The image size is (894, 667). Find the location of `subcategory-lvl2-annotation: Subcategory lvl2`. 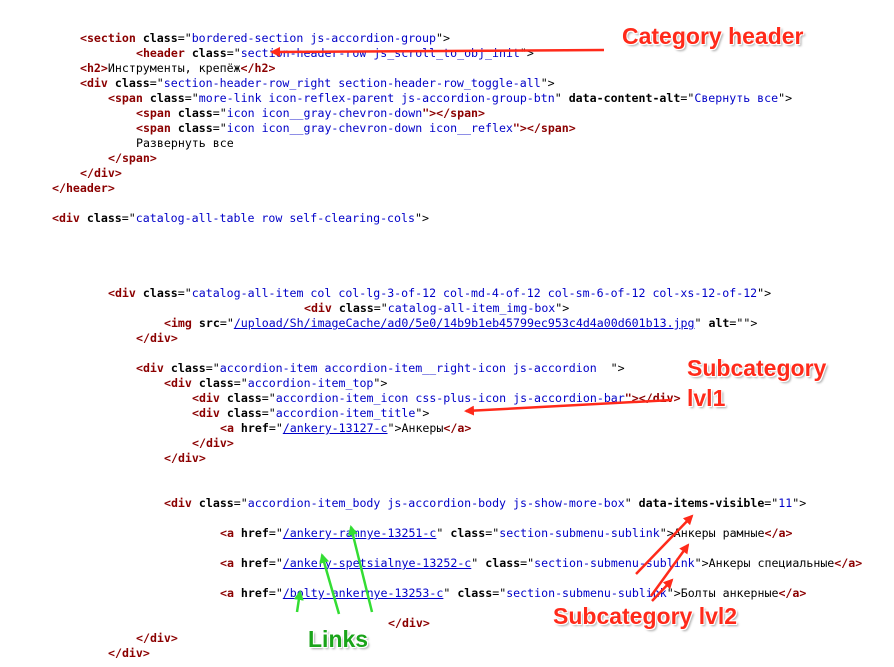

subcategory-lvl2-annotation: Subcategory lvl2 is located at coordinates (645, 616).